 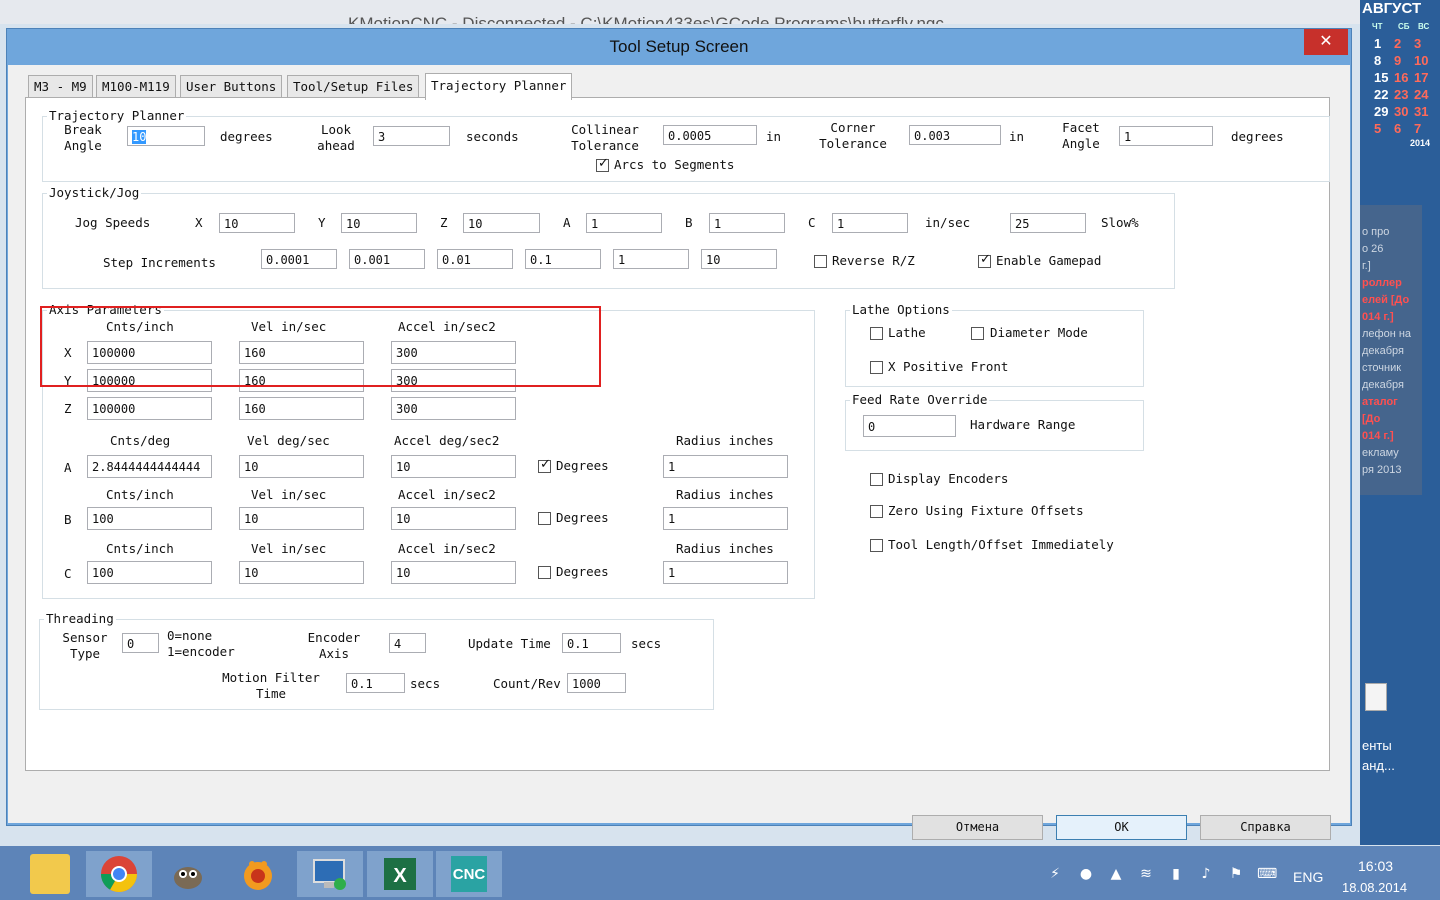 I want to click on calendar-day: 31, so click(x=1421, y=111).